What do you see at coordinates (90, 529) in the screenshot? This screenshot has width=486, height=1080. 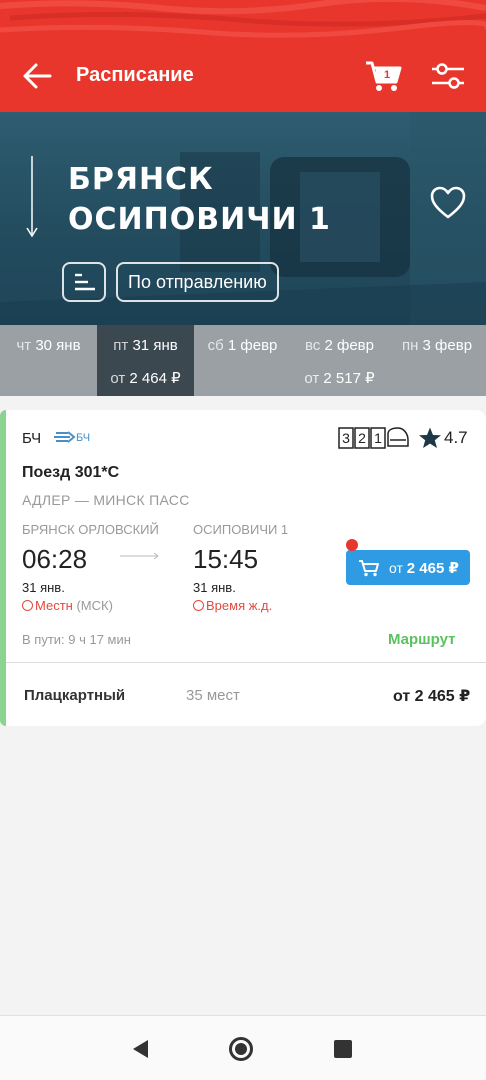 I see `departure-station: БРЯНСК ОРЛОВСКИЙ` at bounding box center [90, 529].